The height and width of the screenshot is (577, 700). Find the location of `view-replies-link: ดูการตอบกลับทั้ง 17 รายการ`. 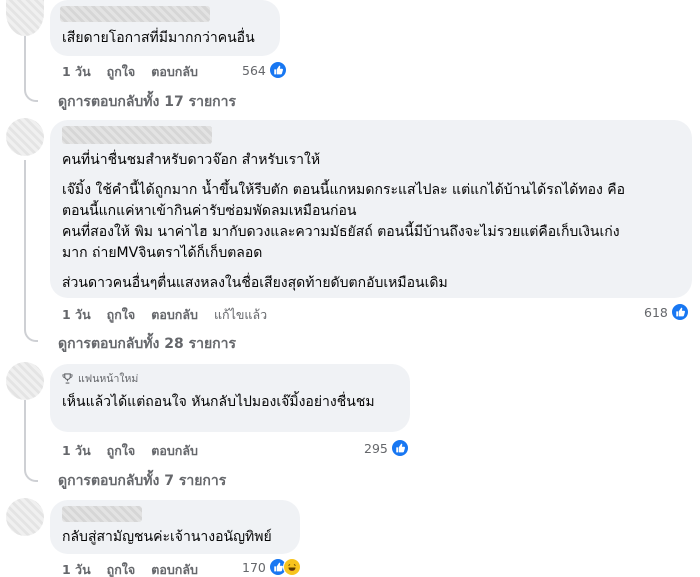

view-replies-link: ดูการตอบกลับทั้ง 17 รายการ is located at coordinates (147, 102).